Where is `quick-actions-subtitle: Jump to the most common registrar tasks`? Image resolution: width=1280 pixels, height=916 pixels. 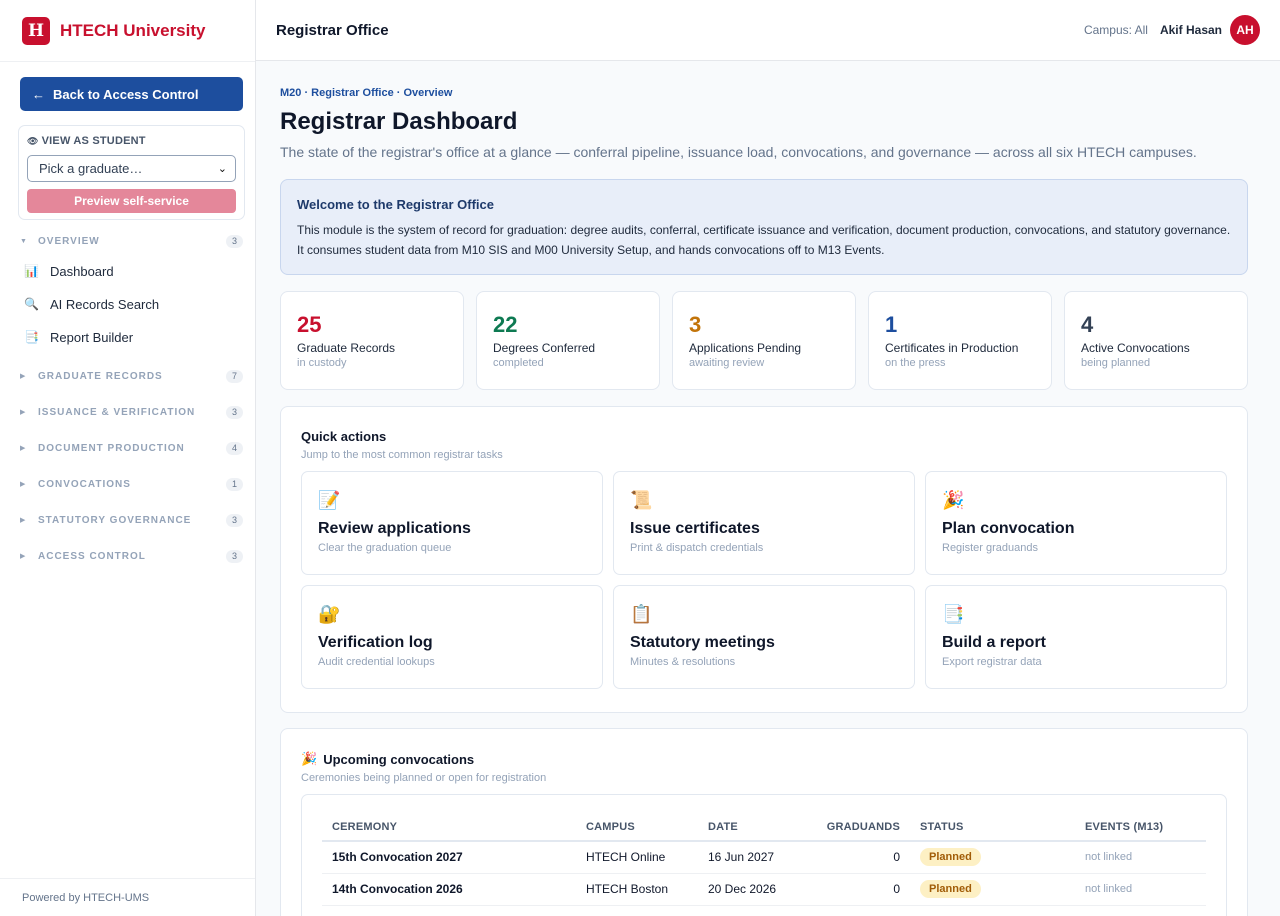 quick-actions-subtitle: Jump to the most common registrar tasks is located at coordinates (402, 455).